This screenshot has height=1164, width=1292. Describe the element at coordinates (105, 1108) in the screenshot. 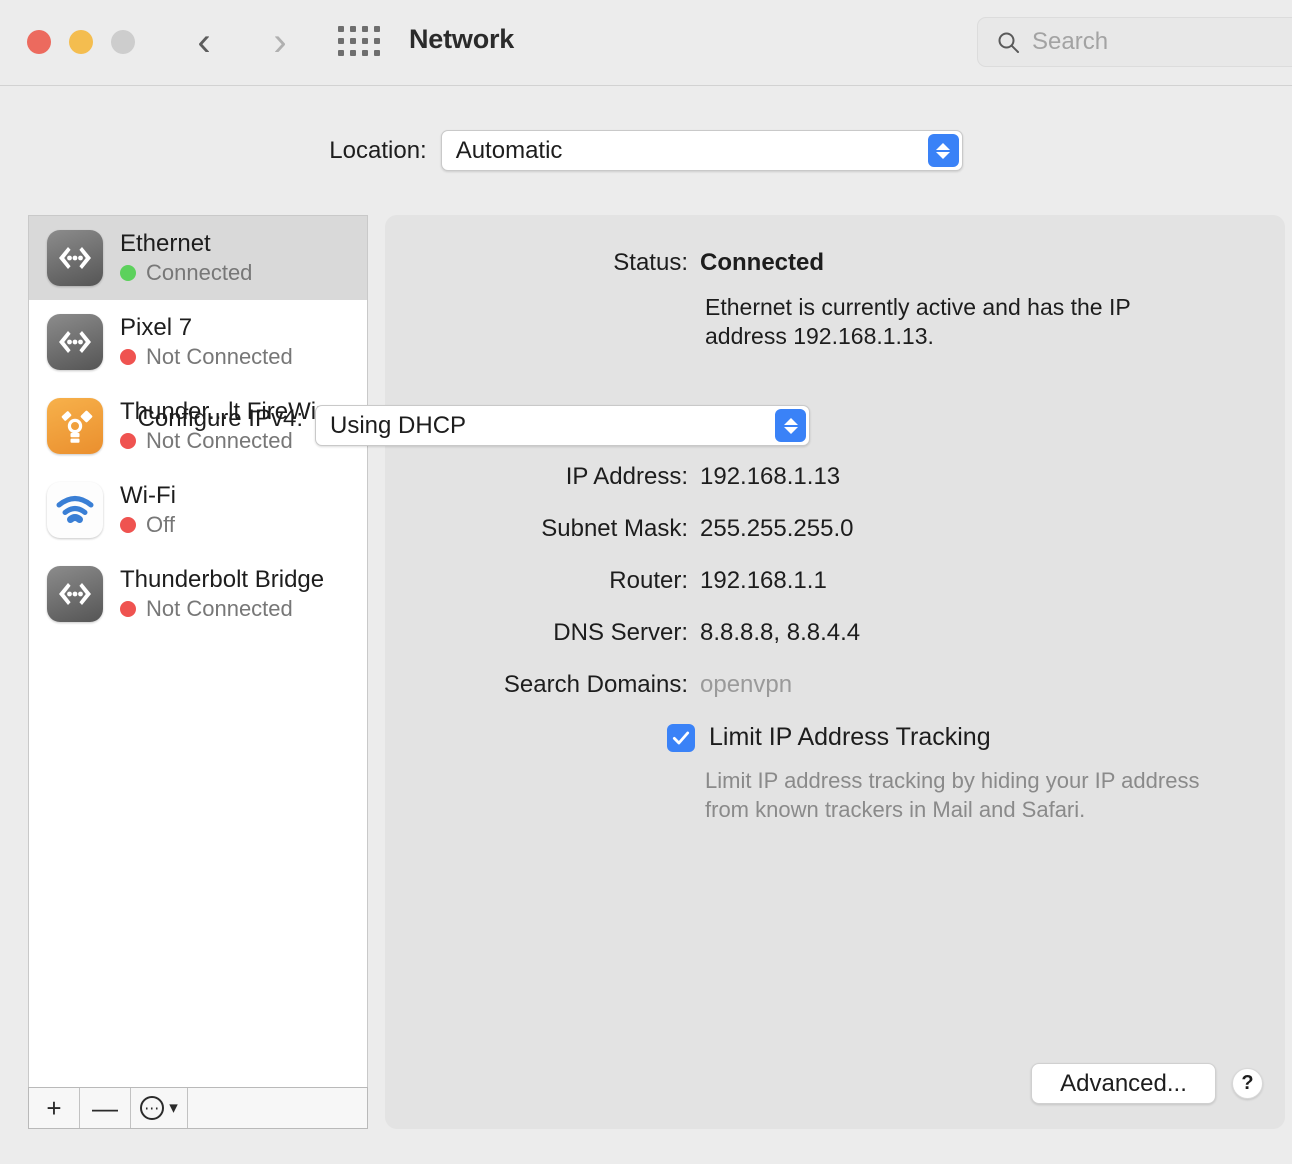

I see `remove-service-button: —` at that location.